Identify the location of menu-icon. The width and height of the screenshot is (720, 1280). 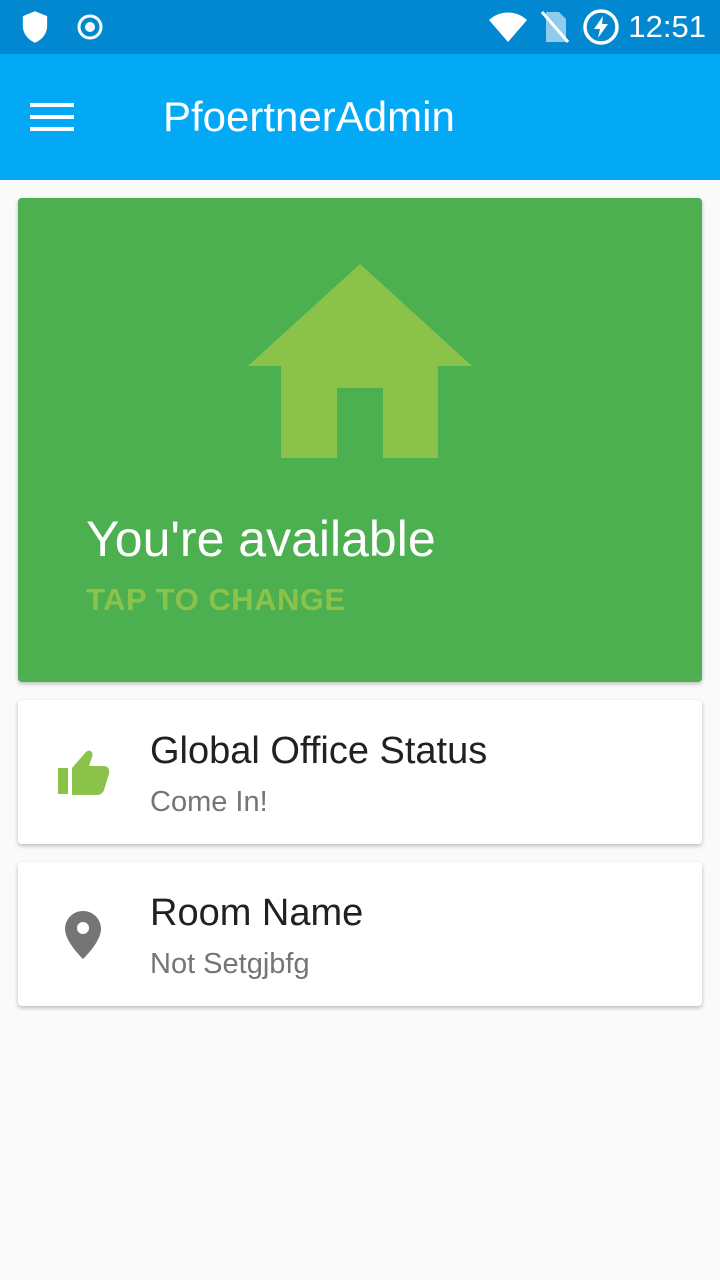
(52, 117).